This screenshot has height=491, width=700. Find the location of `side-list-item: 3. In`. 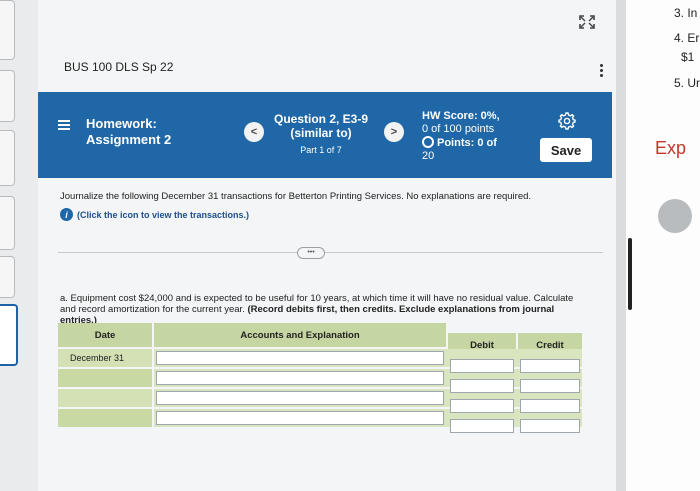

side-list-item: 3. In is located at coordinates (685, 13).